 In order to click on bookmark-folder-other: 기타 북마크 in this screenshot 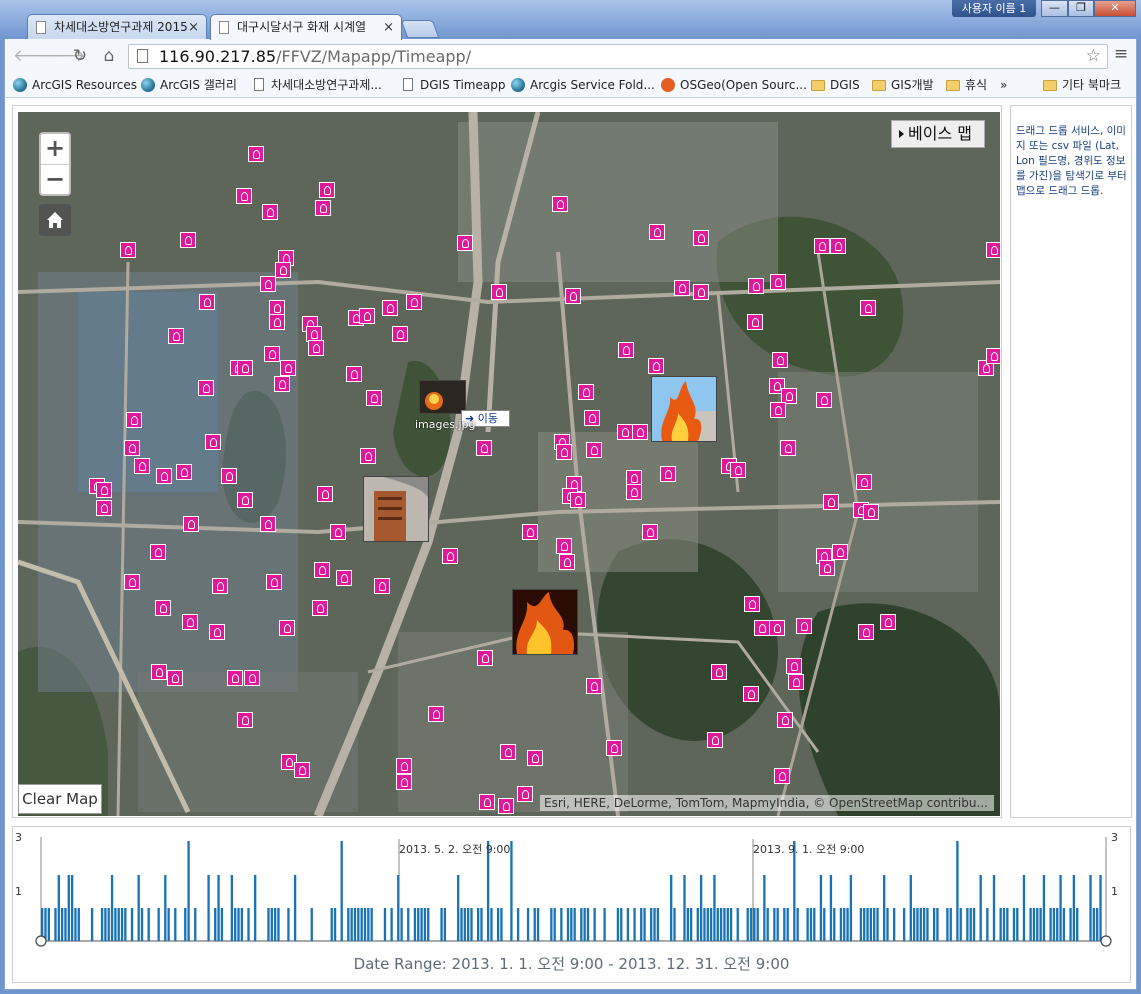, I will do `click(1082, 85)`.